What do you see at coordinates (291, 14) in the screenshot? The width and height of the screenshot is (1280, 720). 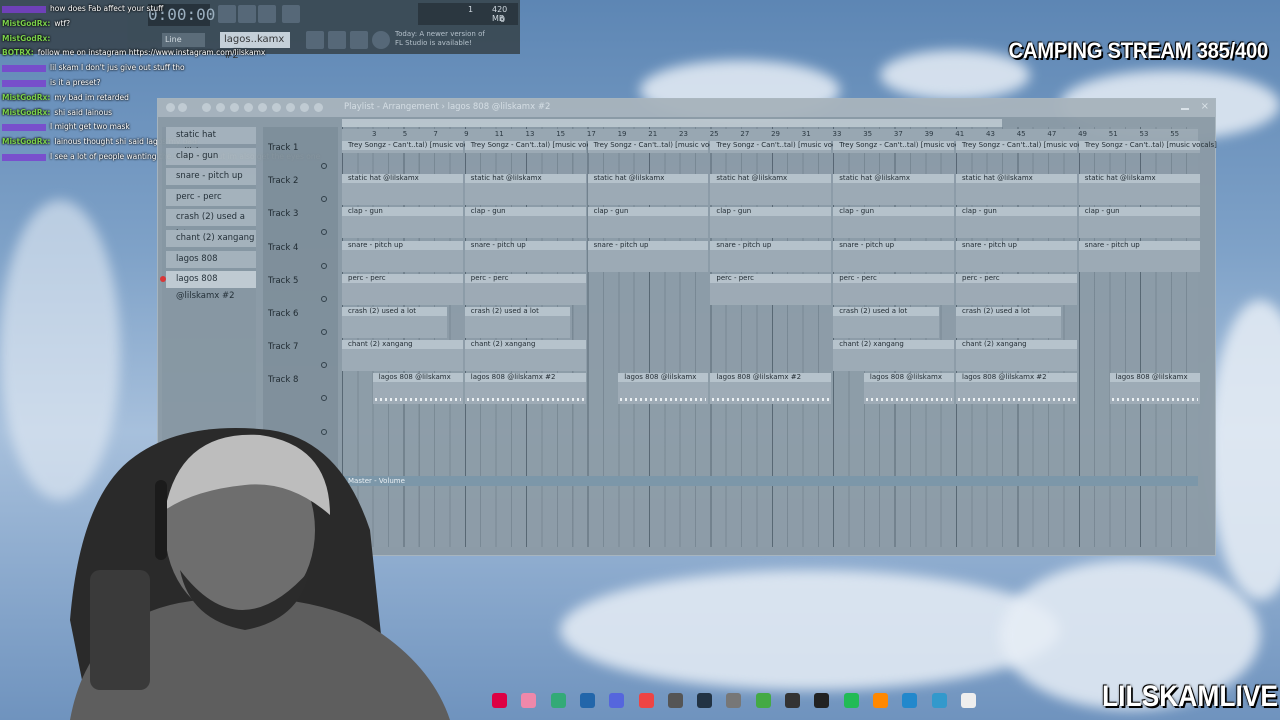 I see `pattern-mode-button` at bounding box center [291, 14].